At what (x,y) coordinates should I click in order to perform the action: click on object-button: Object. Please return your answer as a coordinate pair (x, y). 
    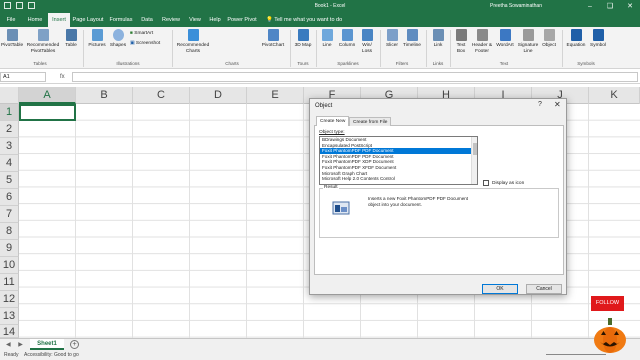
    Looking at the image, I should click on (549, 39).